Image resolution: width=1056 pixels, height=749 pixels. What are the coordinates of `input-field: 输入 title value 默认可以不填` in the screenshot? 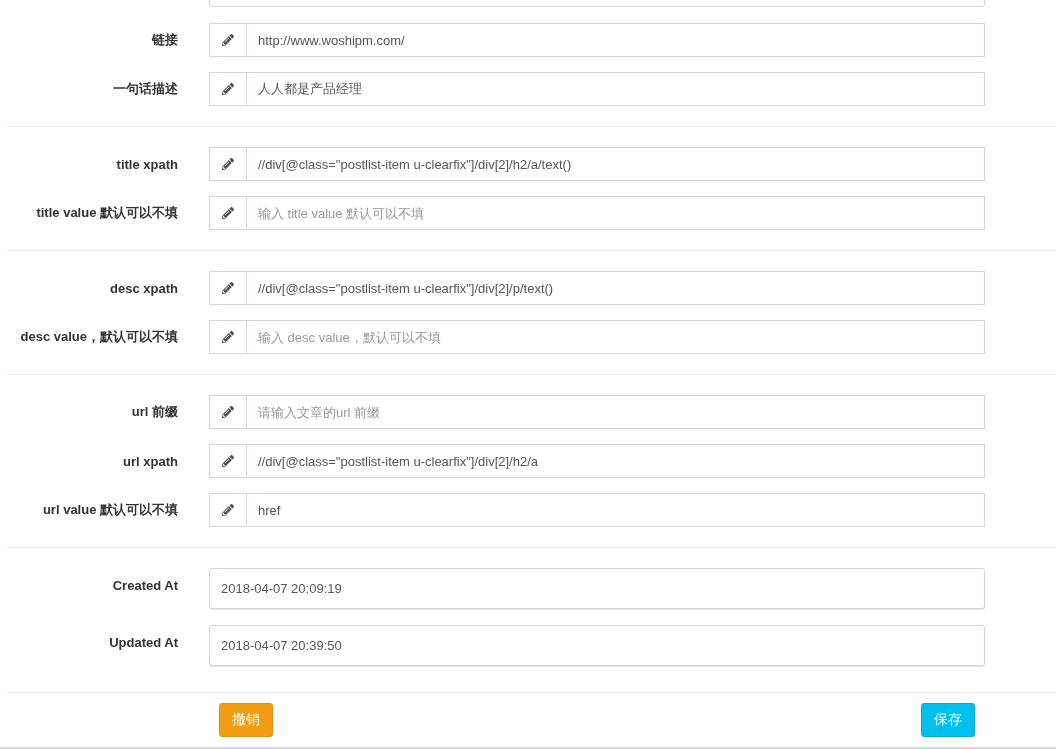 It's located at (615, 213).